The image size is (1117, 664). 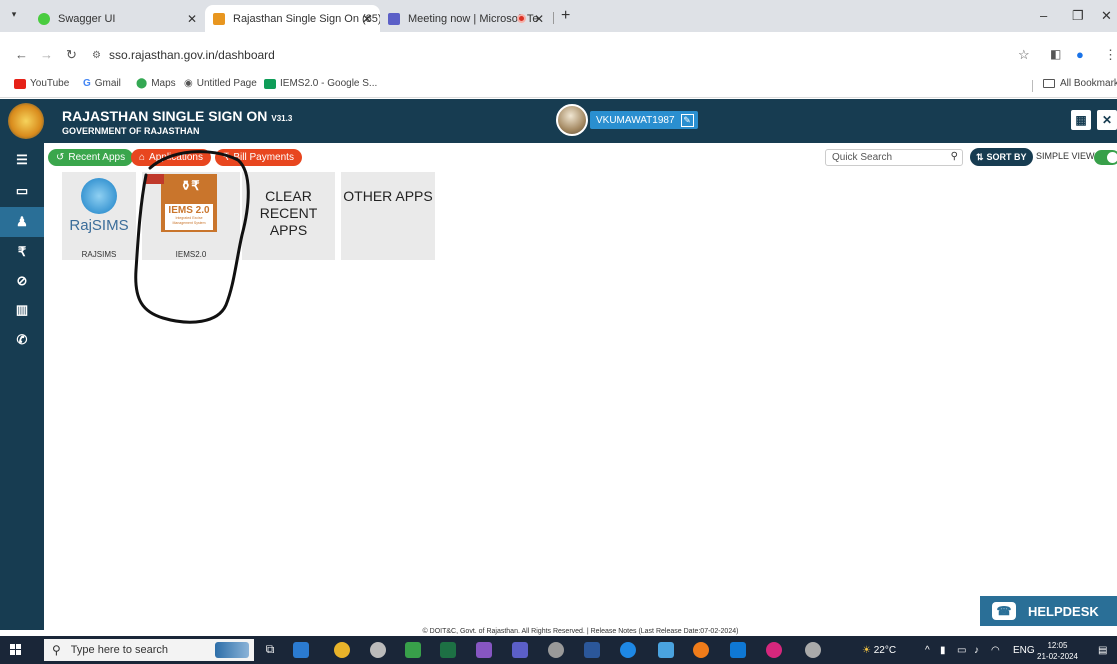 What do you see at coordinates (484, 650) in the screenshot?
I see `visual-studio-icon` at bounding box center [484, 650].